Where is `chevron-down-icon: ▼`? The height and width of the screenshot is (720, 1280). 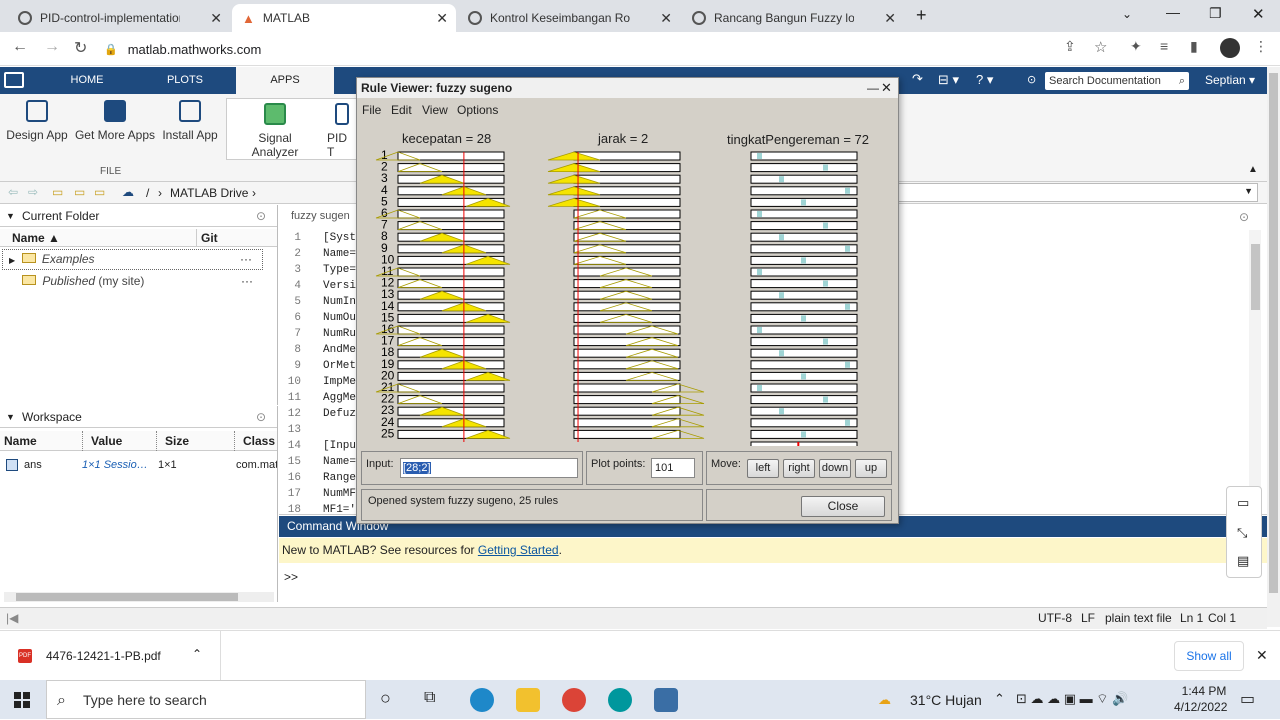
chevron-down-icon: ▼ is located at coordinates (1248, 191).